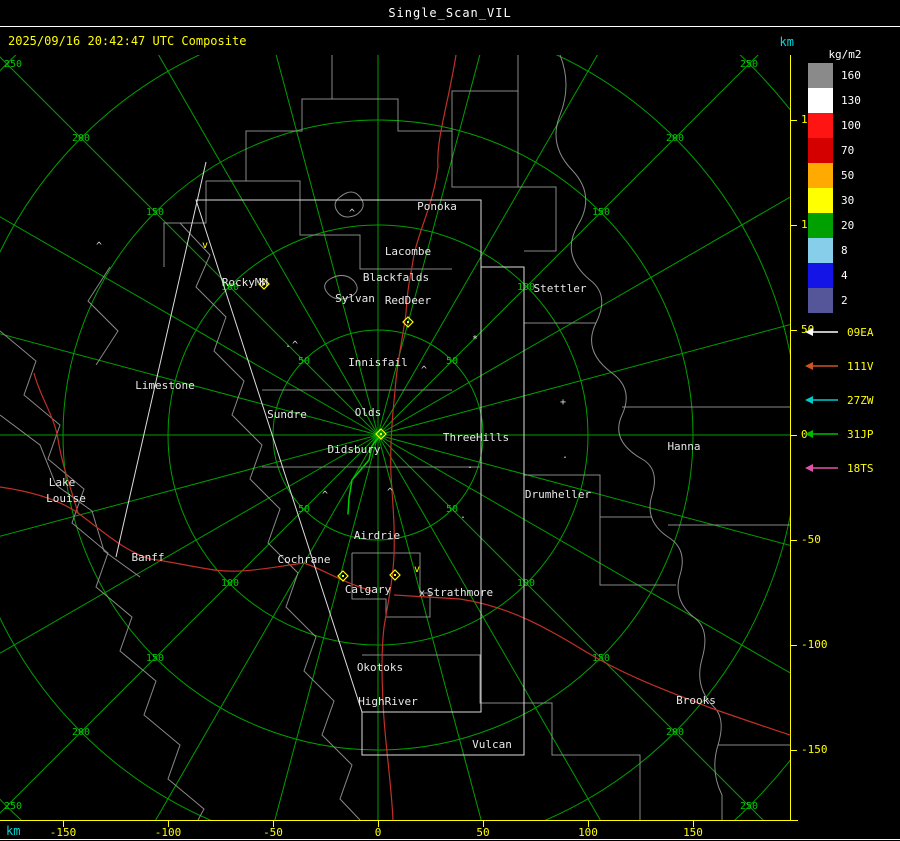 The image size is (900, 841). I want to click on map-symbol: *, so click(475, 339).